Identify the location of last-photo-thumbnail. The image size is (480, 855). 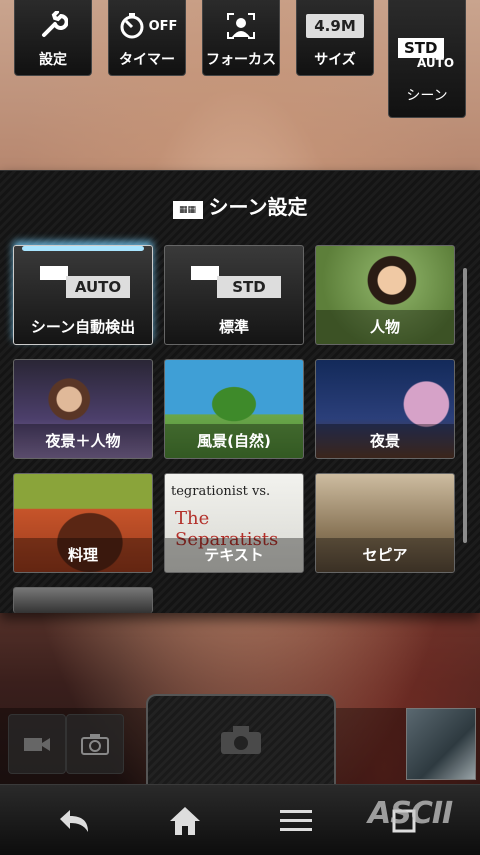
(441, 744).